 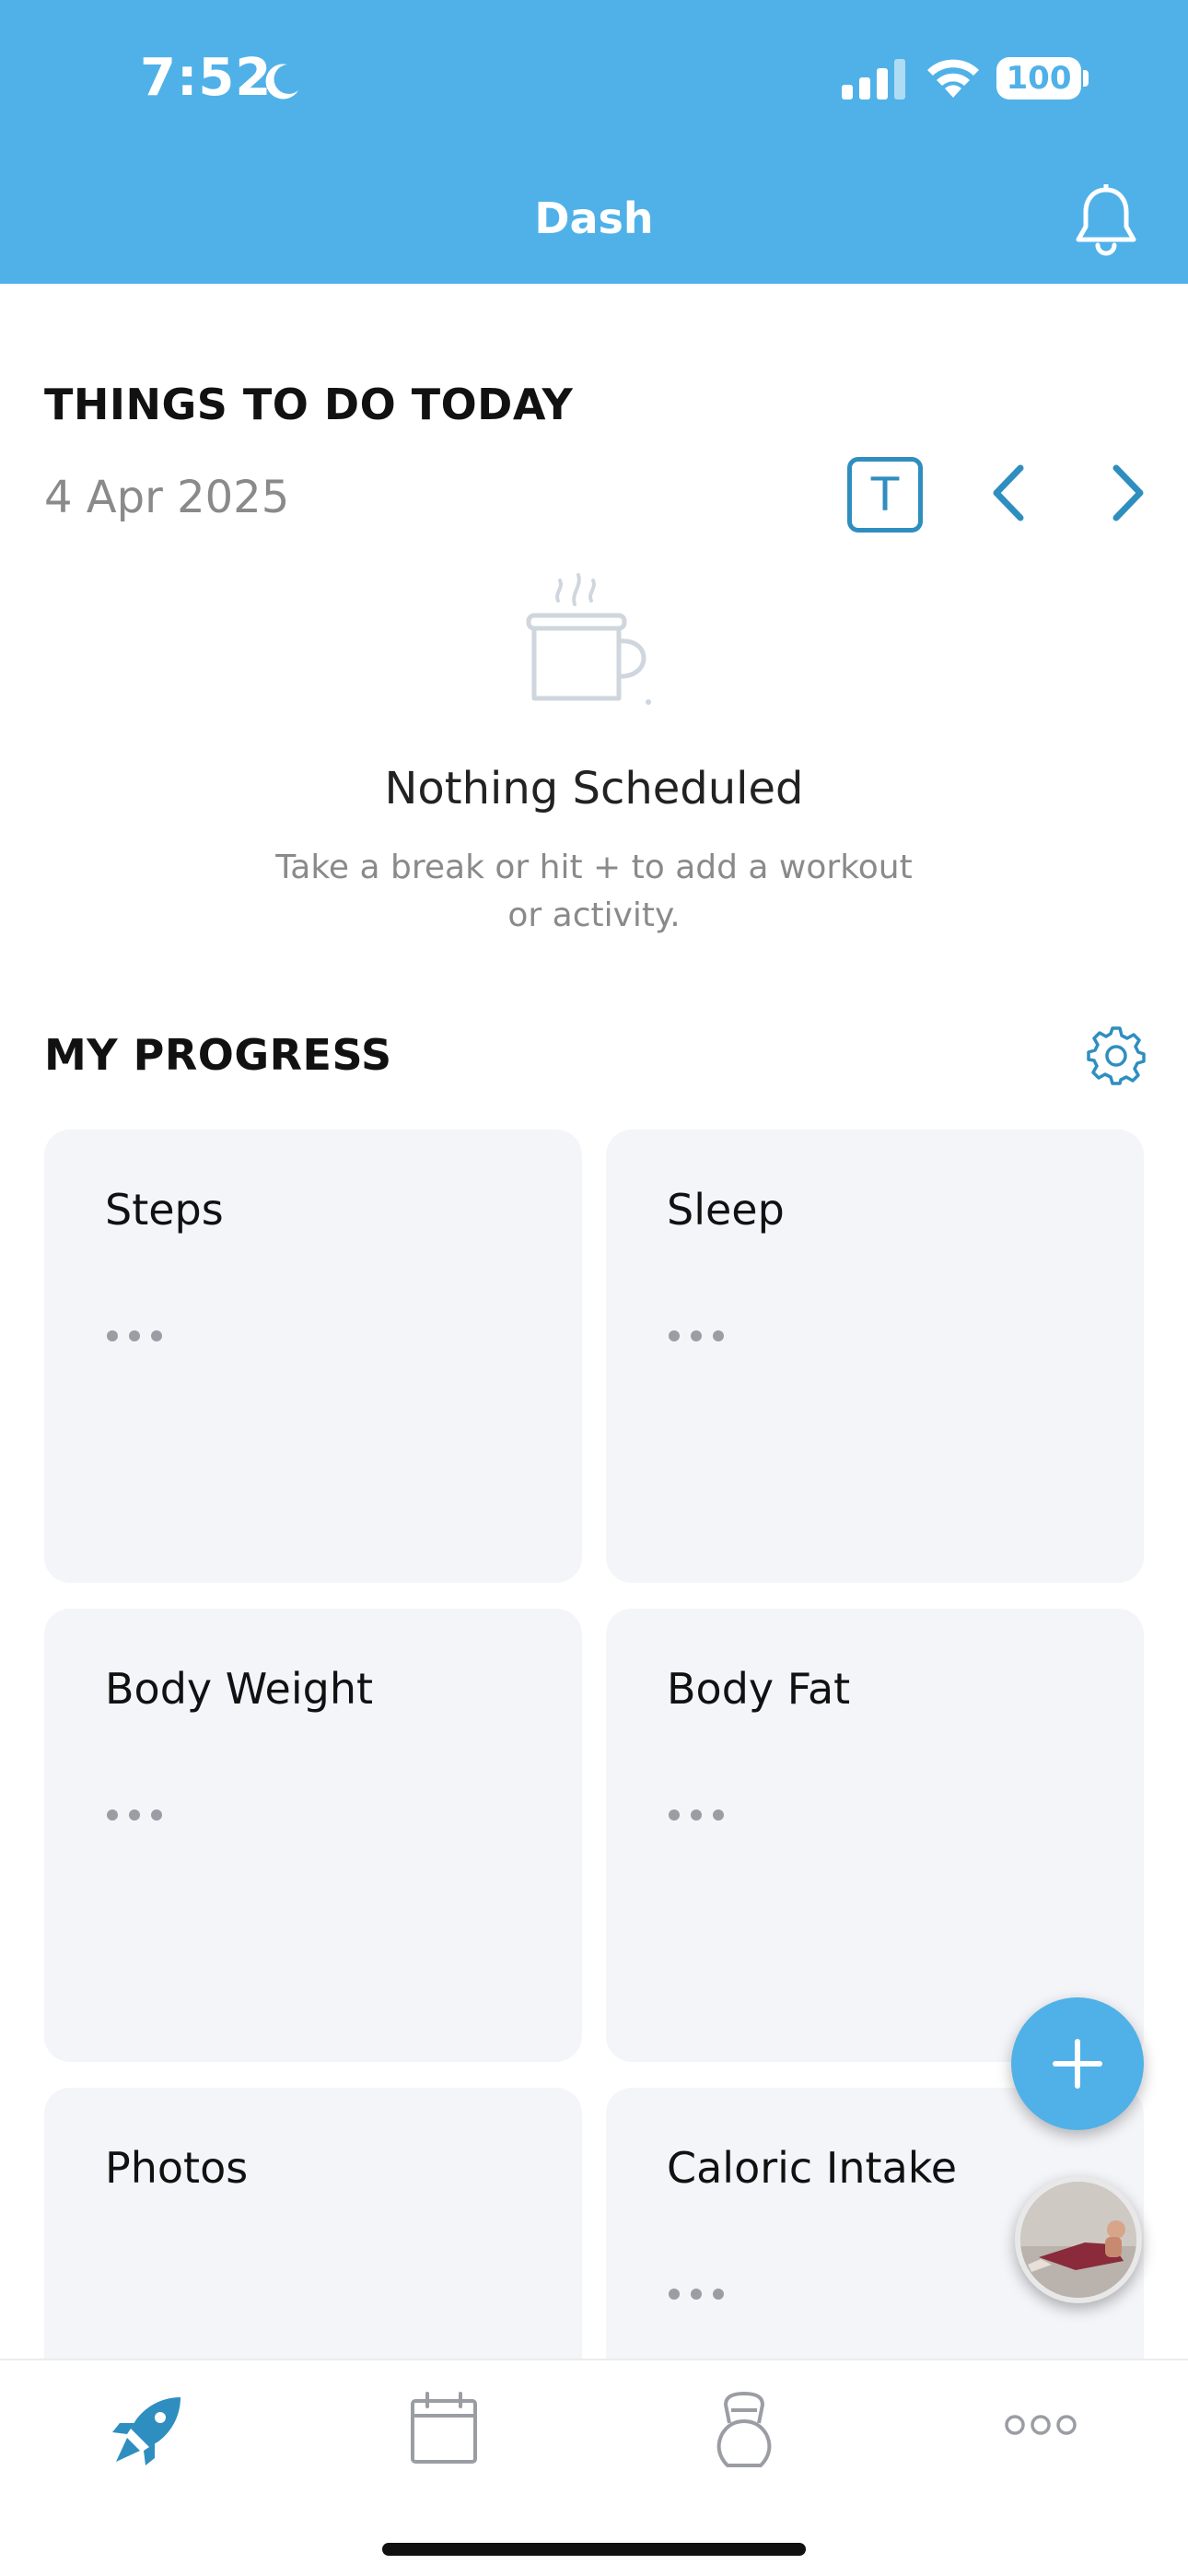 I want to click on chevron-right-icon, so click(x=1128, y=493).